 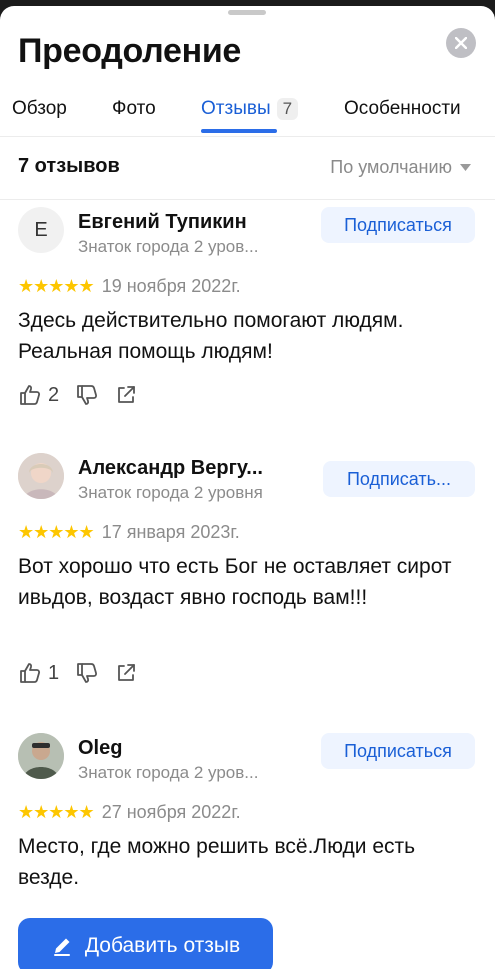 What do you see at coordinates (134, 109) in the screenshot?
I see `tab-photos: Фото` at bounding box center [134, 109].